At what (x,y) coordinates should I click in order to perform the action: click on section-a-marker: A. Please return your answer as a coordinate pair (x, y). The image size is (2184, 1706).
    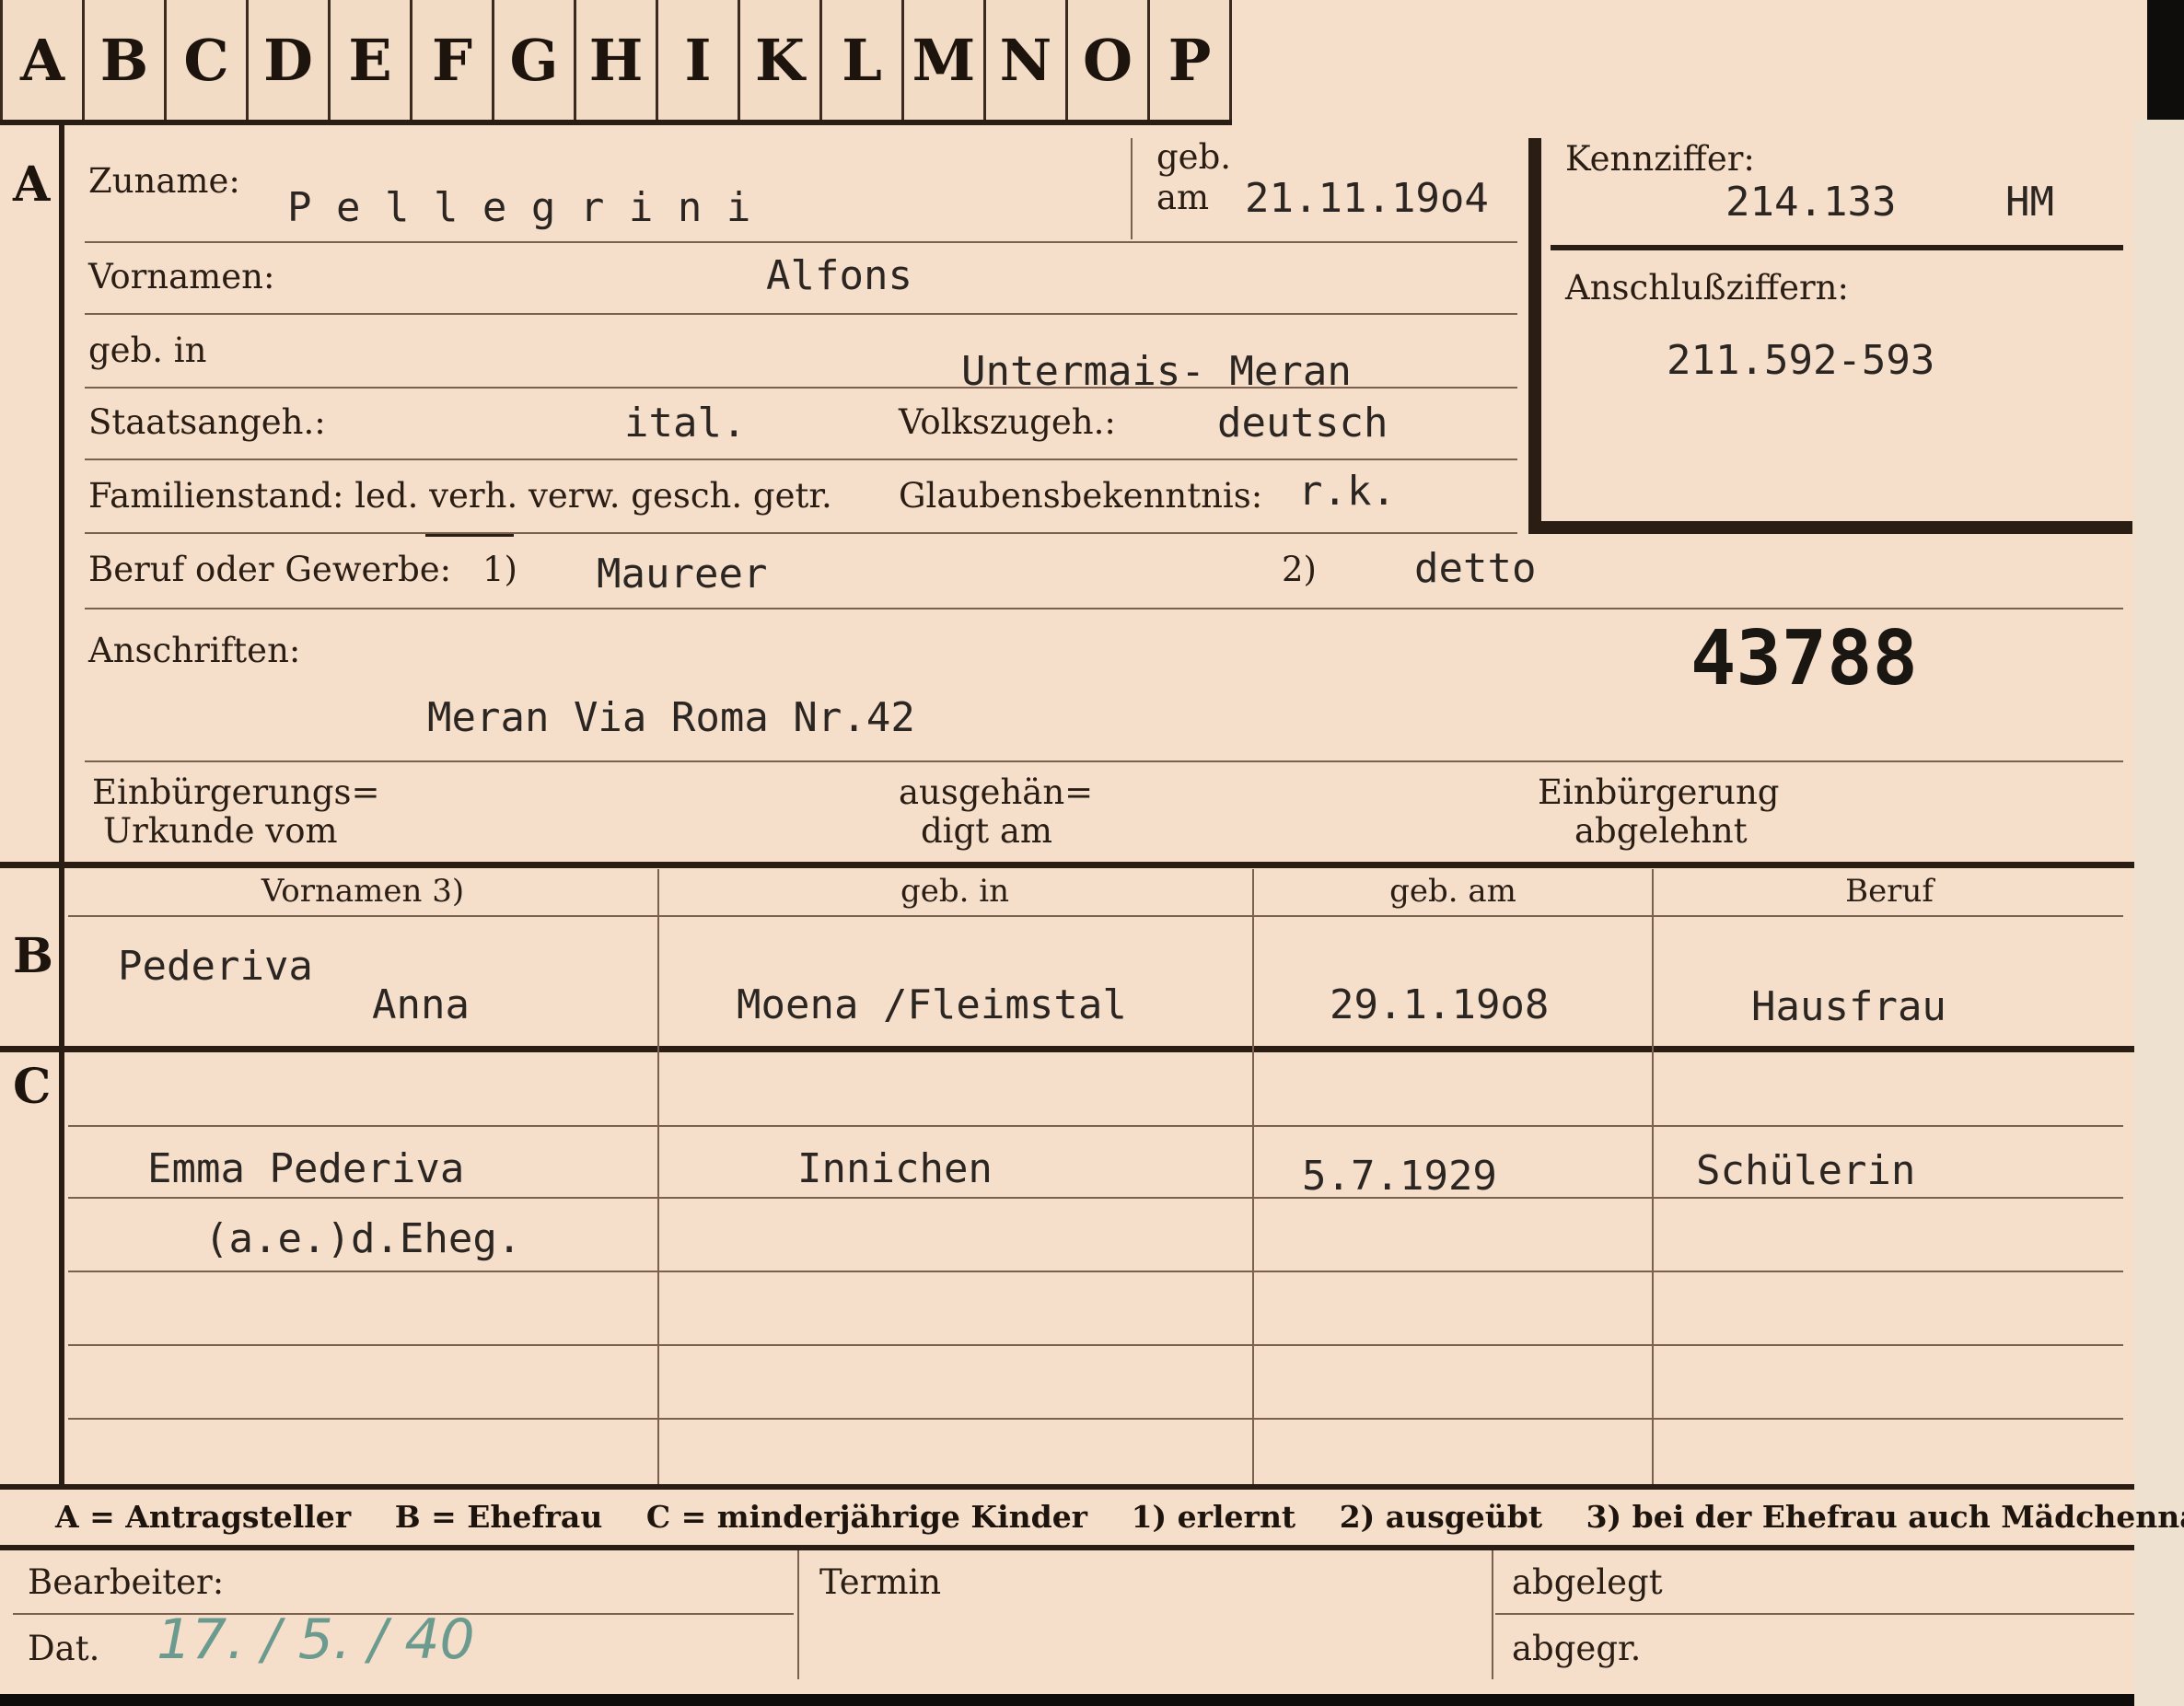
    Looking at the image, I should click on (32, 185).